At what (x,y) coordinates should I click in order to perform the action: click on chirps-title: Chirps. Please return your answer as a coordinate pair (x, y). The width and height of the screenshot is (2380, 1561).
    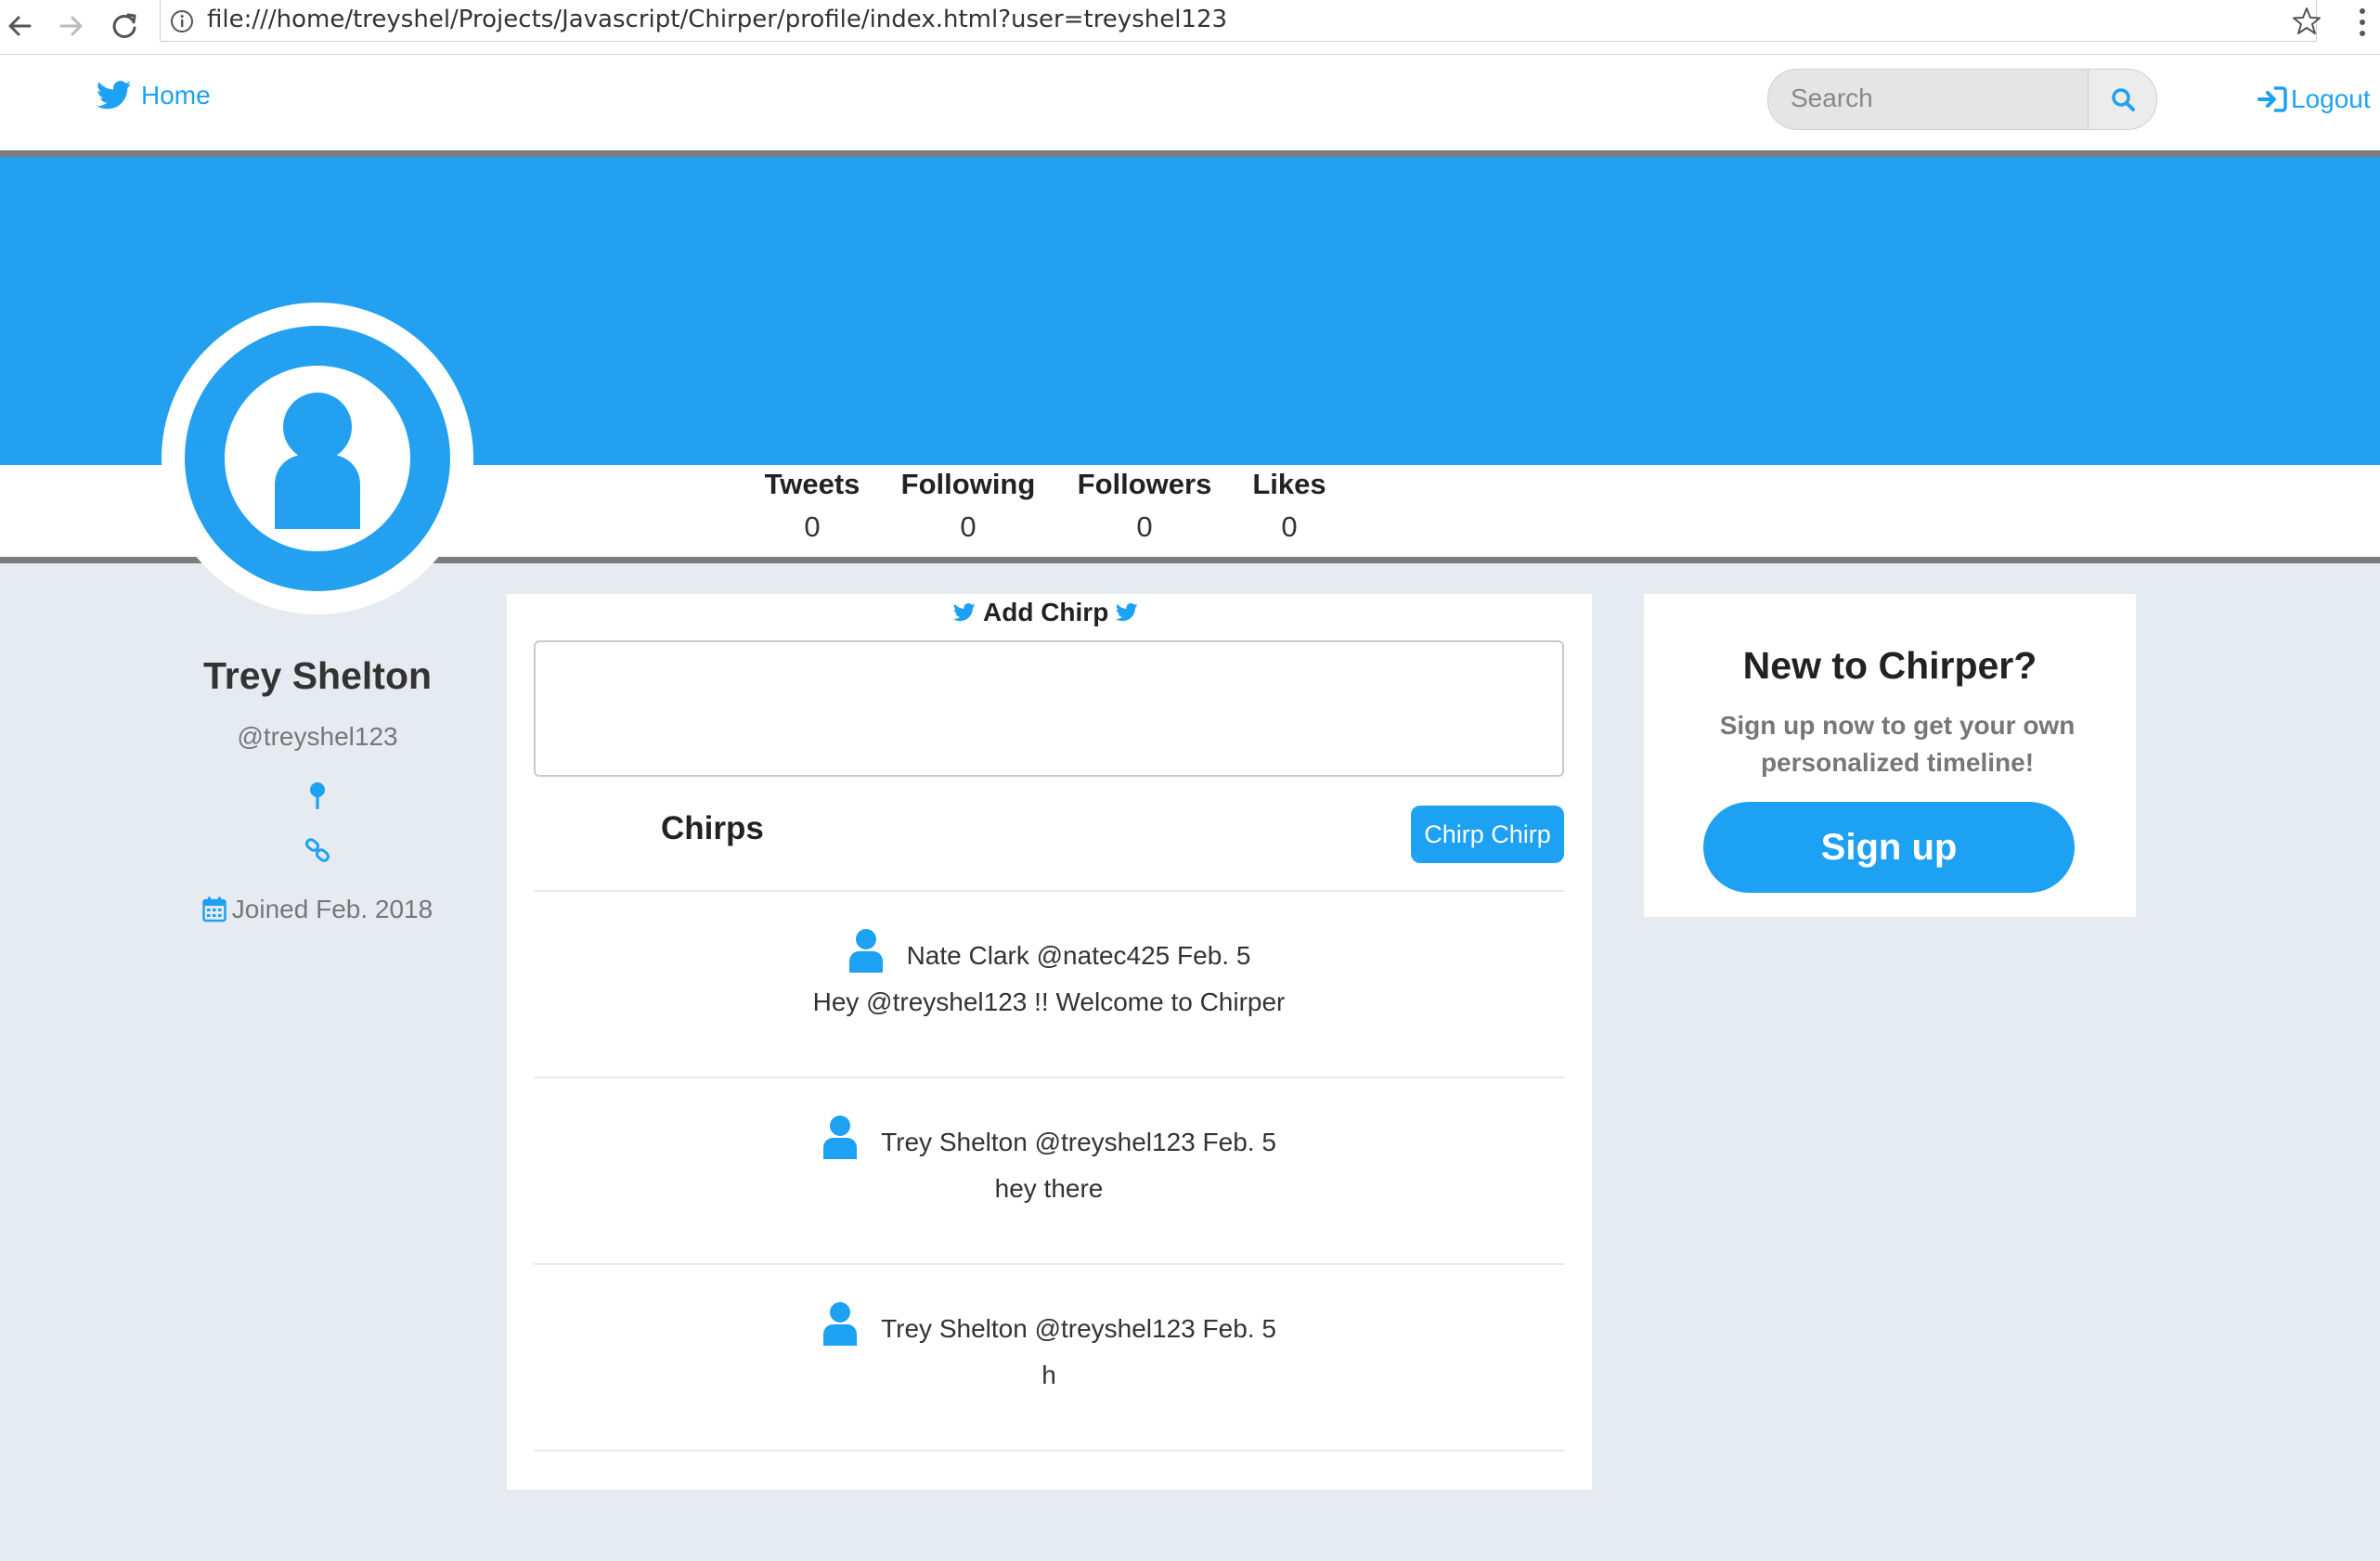
    Looking at the image, I should click on (712, 828).